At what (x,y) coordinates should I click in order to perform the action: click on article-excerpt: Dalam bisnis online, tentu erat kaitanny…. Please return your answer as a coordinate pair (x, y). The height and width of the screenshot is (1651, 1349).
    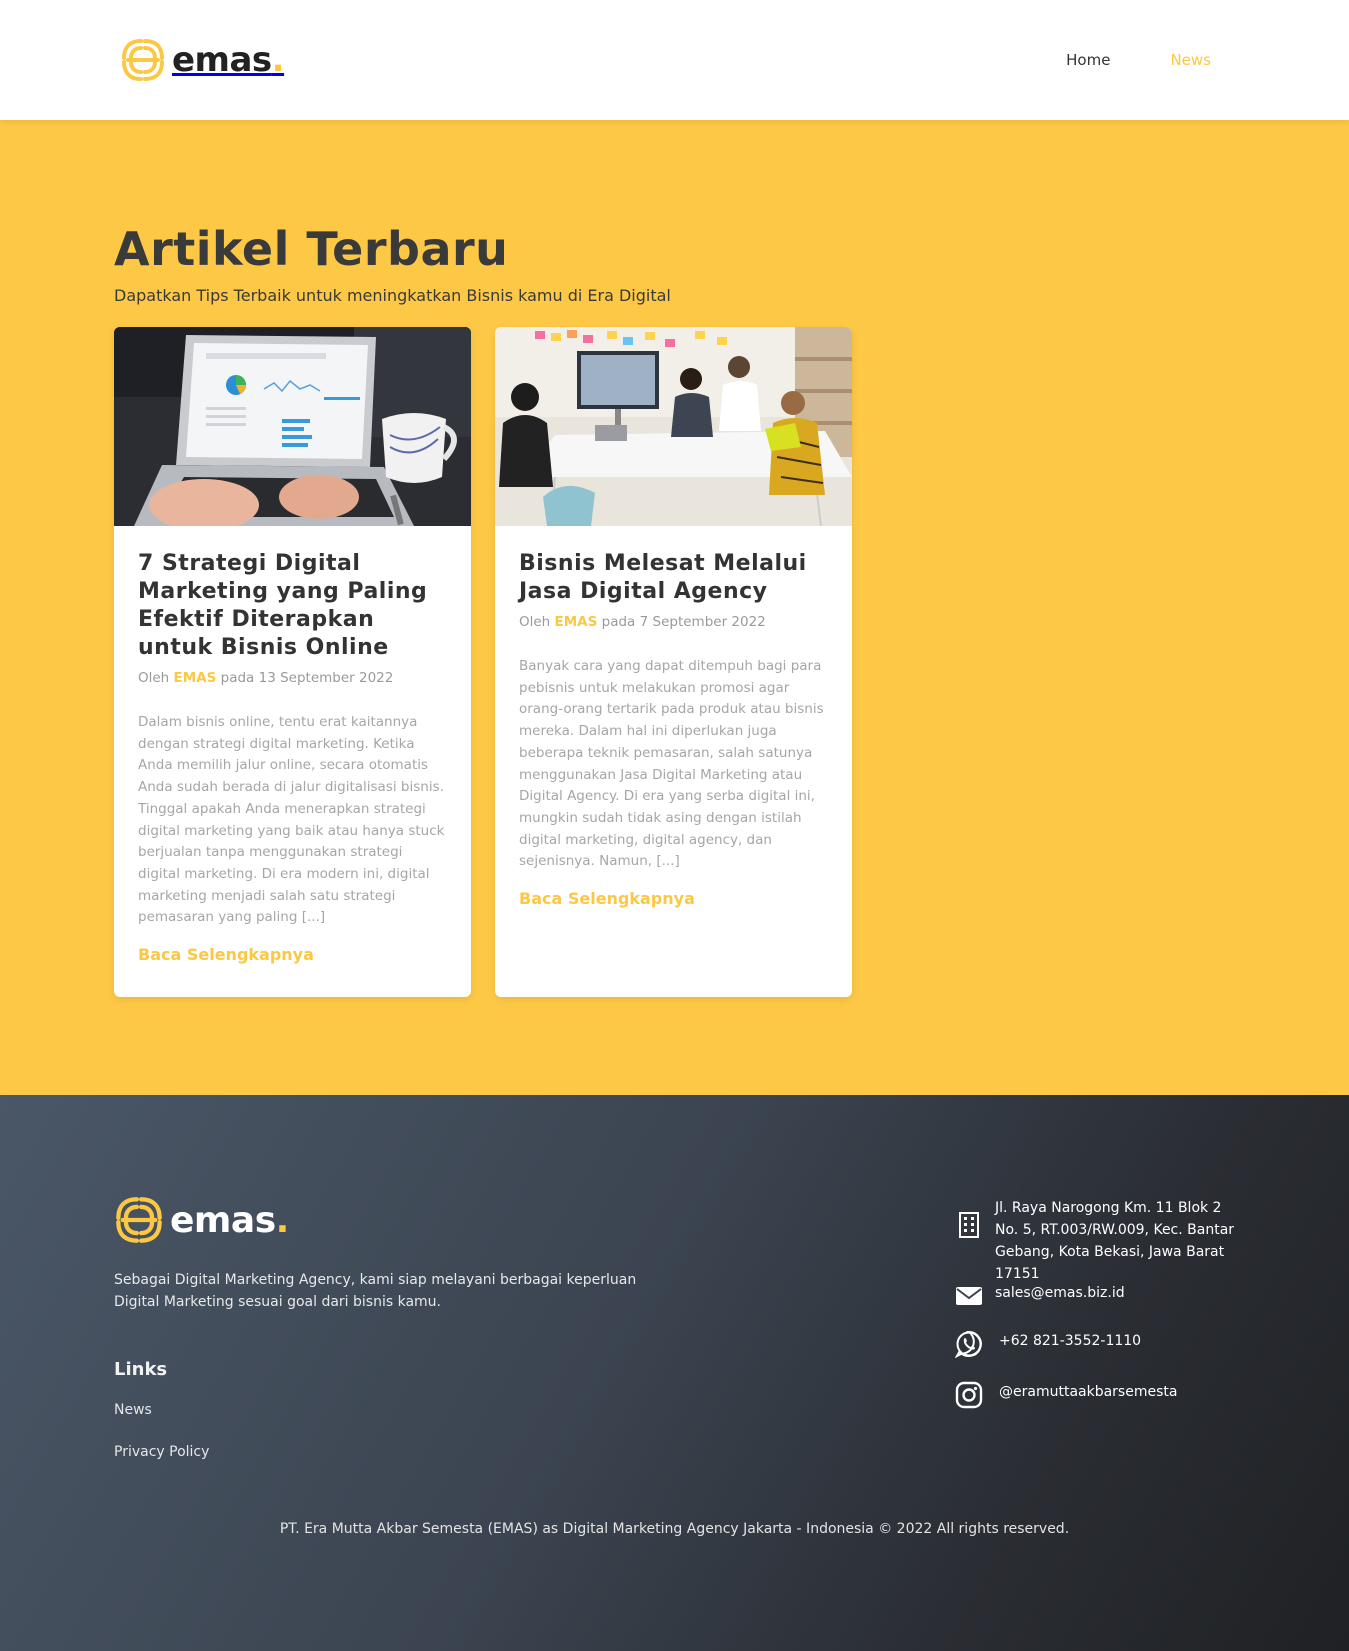
    Looking at the image, I should click on (291, 820).